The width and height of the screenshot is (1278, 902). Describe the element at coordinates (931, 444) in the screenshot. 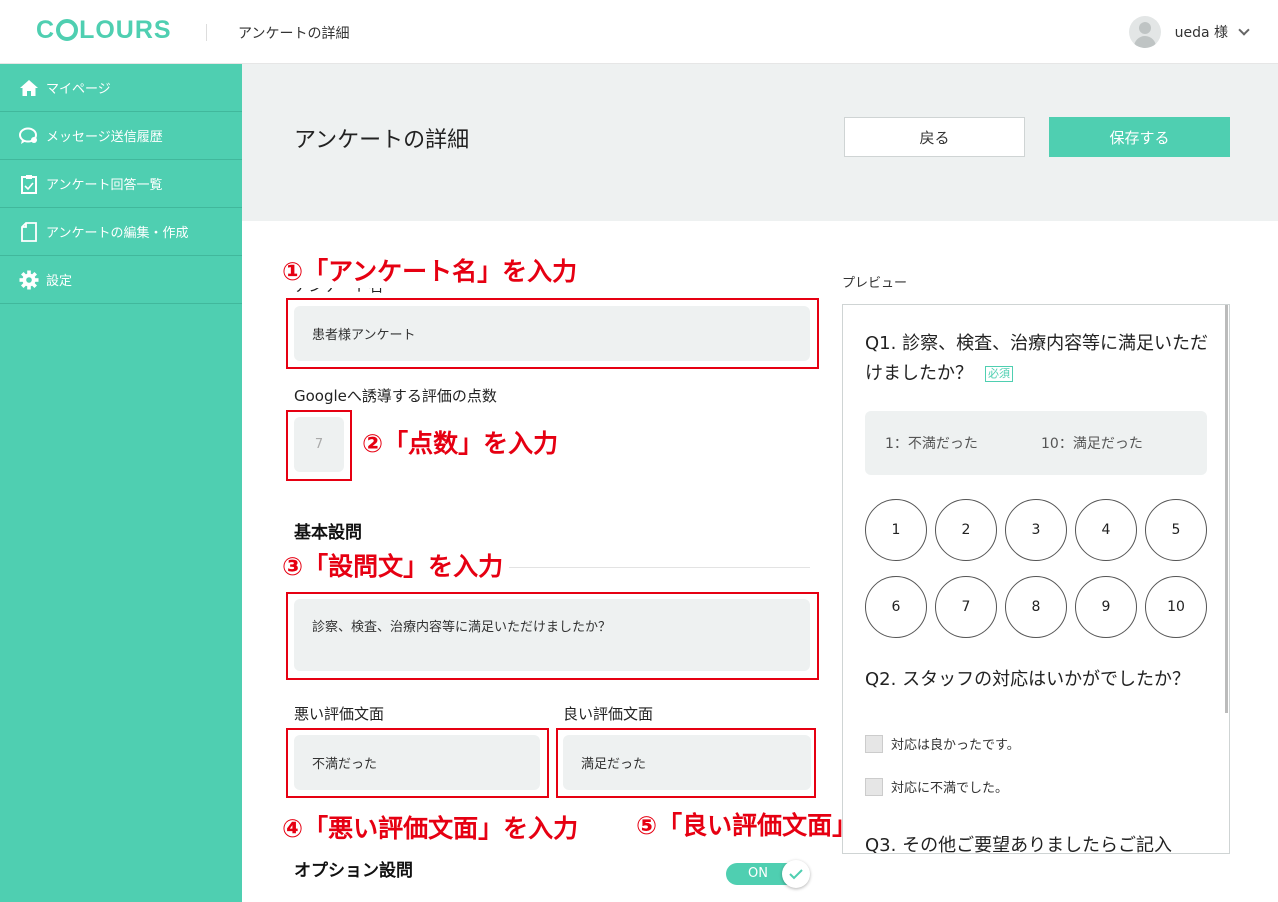

I see `scale-min-label: 1：不満だった` at that location.